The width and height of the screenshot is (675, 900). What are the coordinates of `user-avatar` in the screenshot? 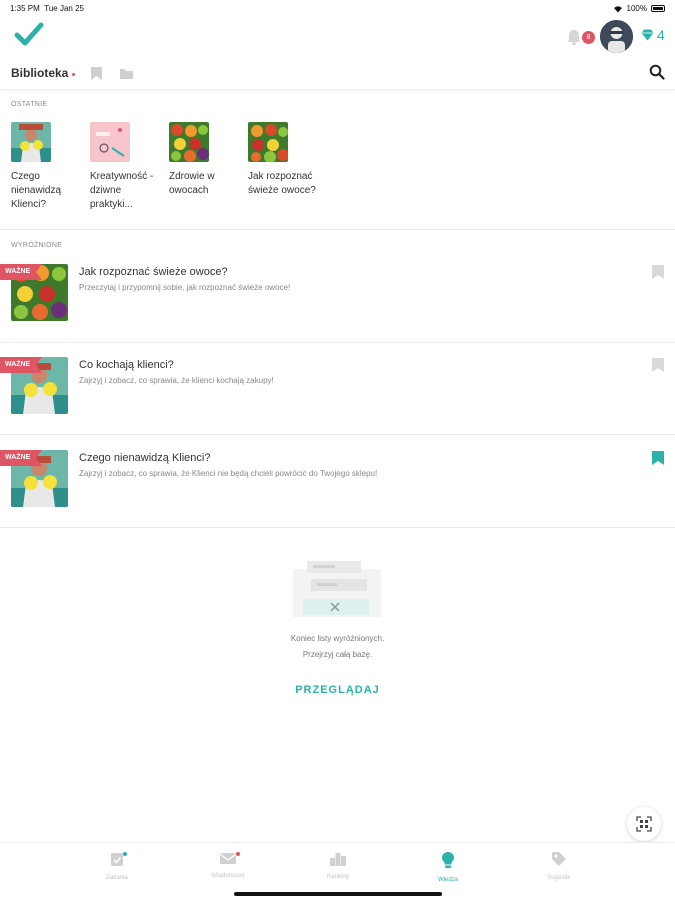 It's located at (616, 36).